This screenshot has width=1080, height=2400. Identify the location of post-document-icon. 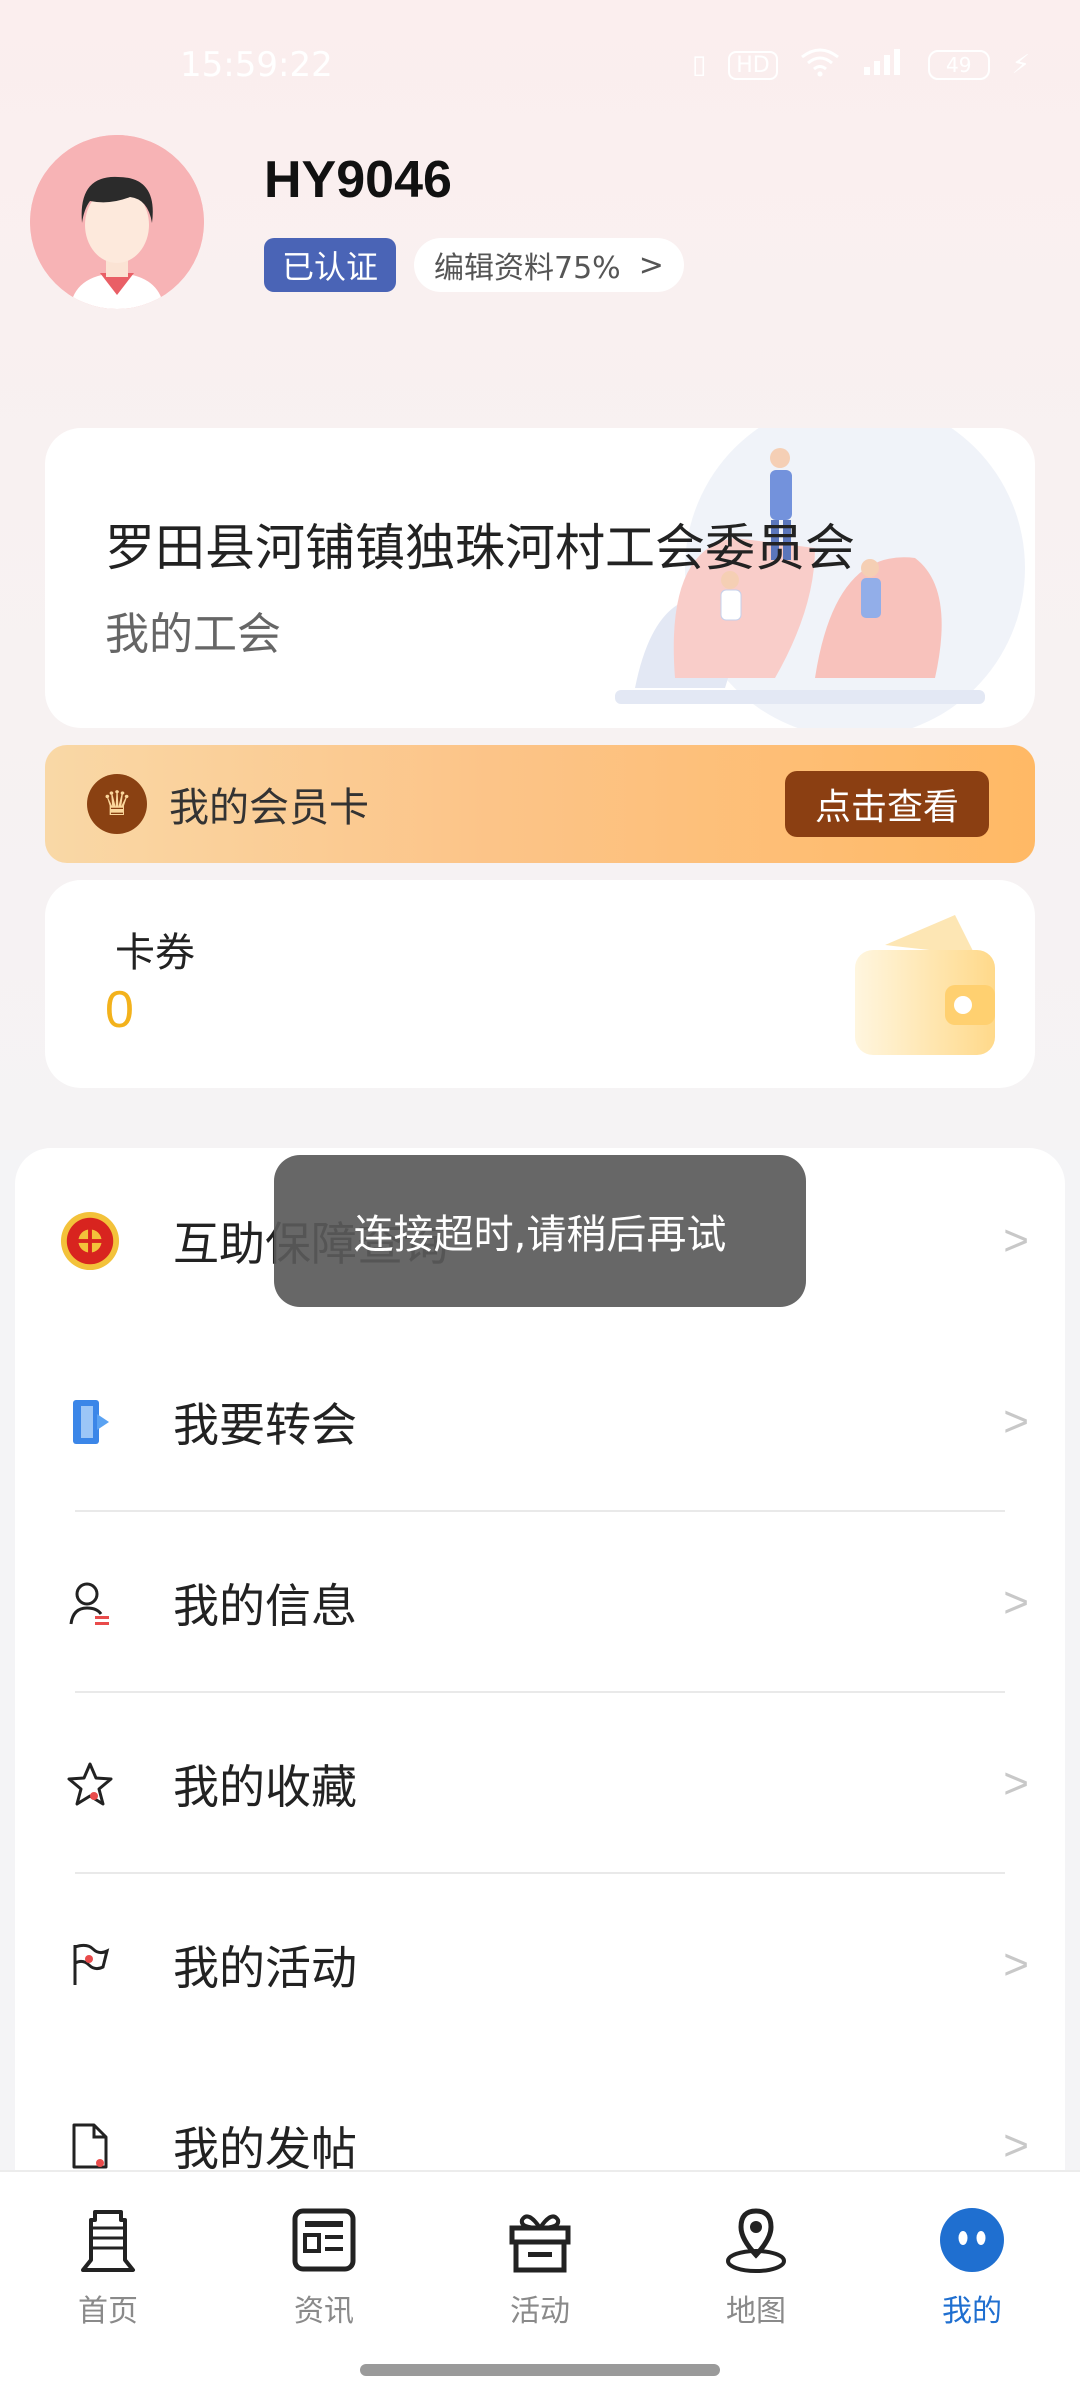
(90, 2146).